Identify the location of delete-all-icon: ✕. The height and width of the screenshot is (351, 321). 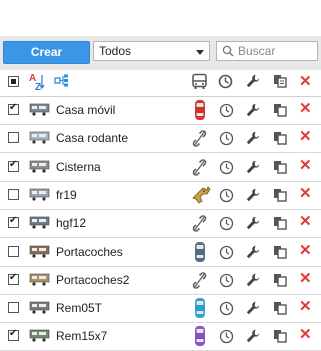
(305, 81).